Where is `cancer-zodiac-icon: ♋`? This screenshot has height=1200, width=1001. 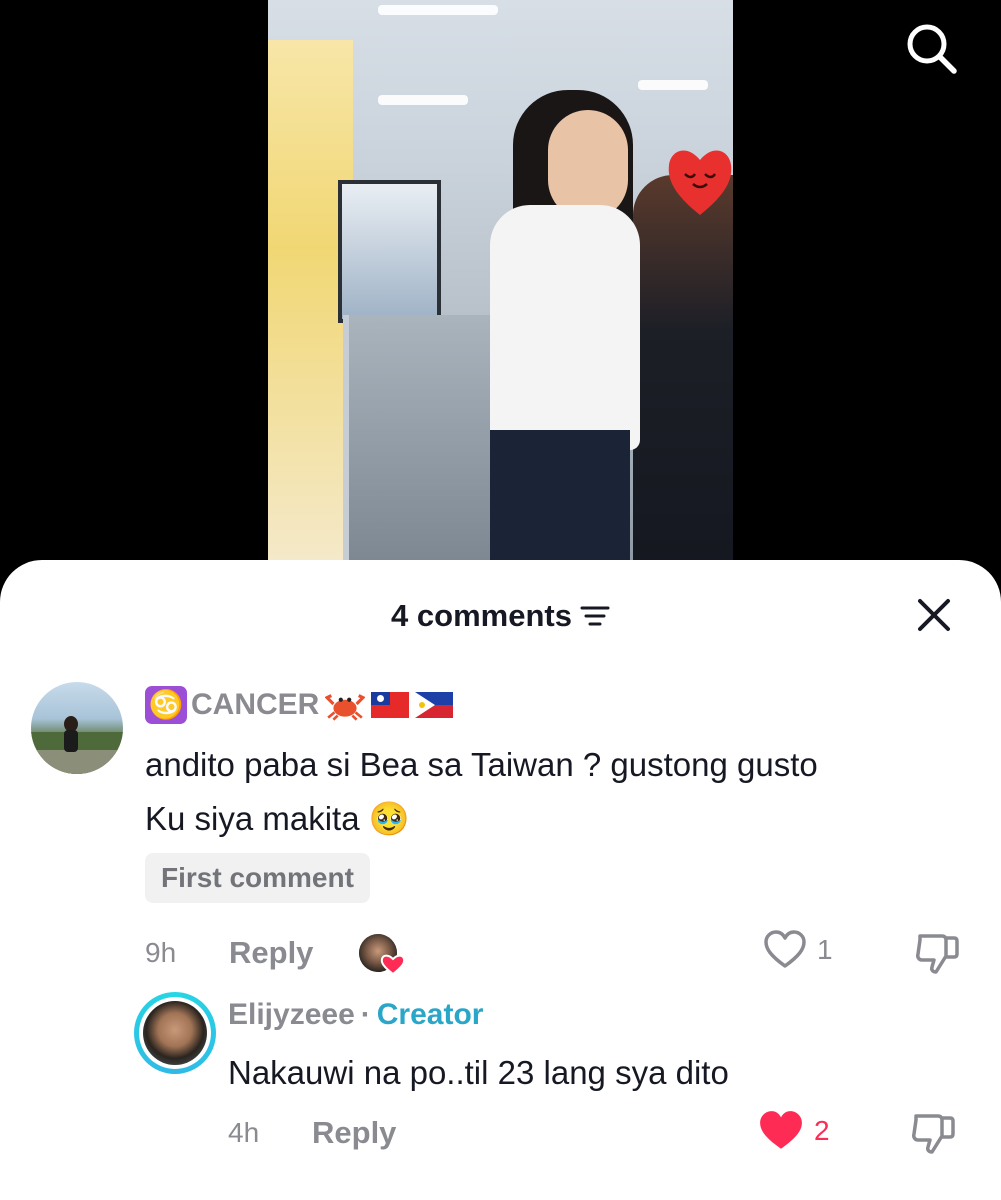
cancer-zodiac-icon: ♋ is located at coordinates (166, 705).